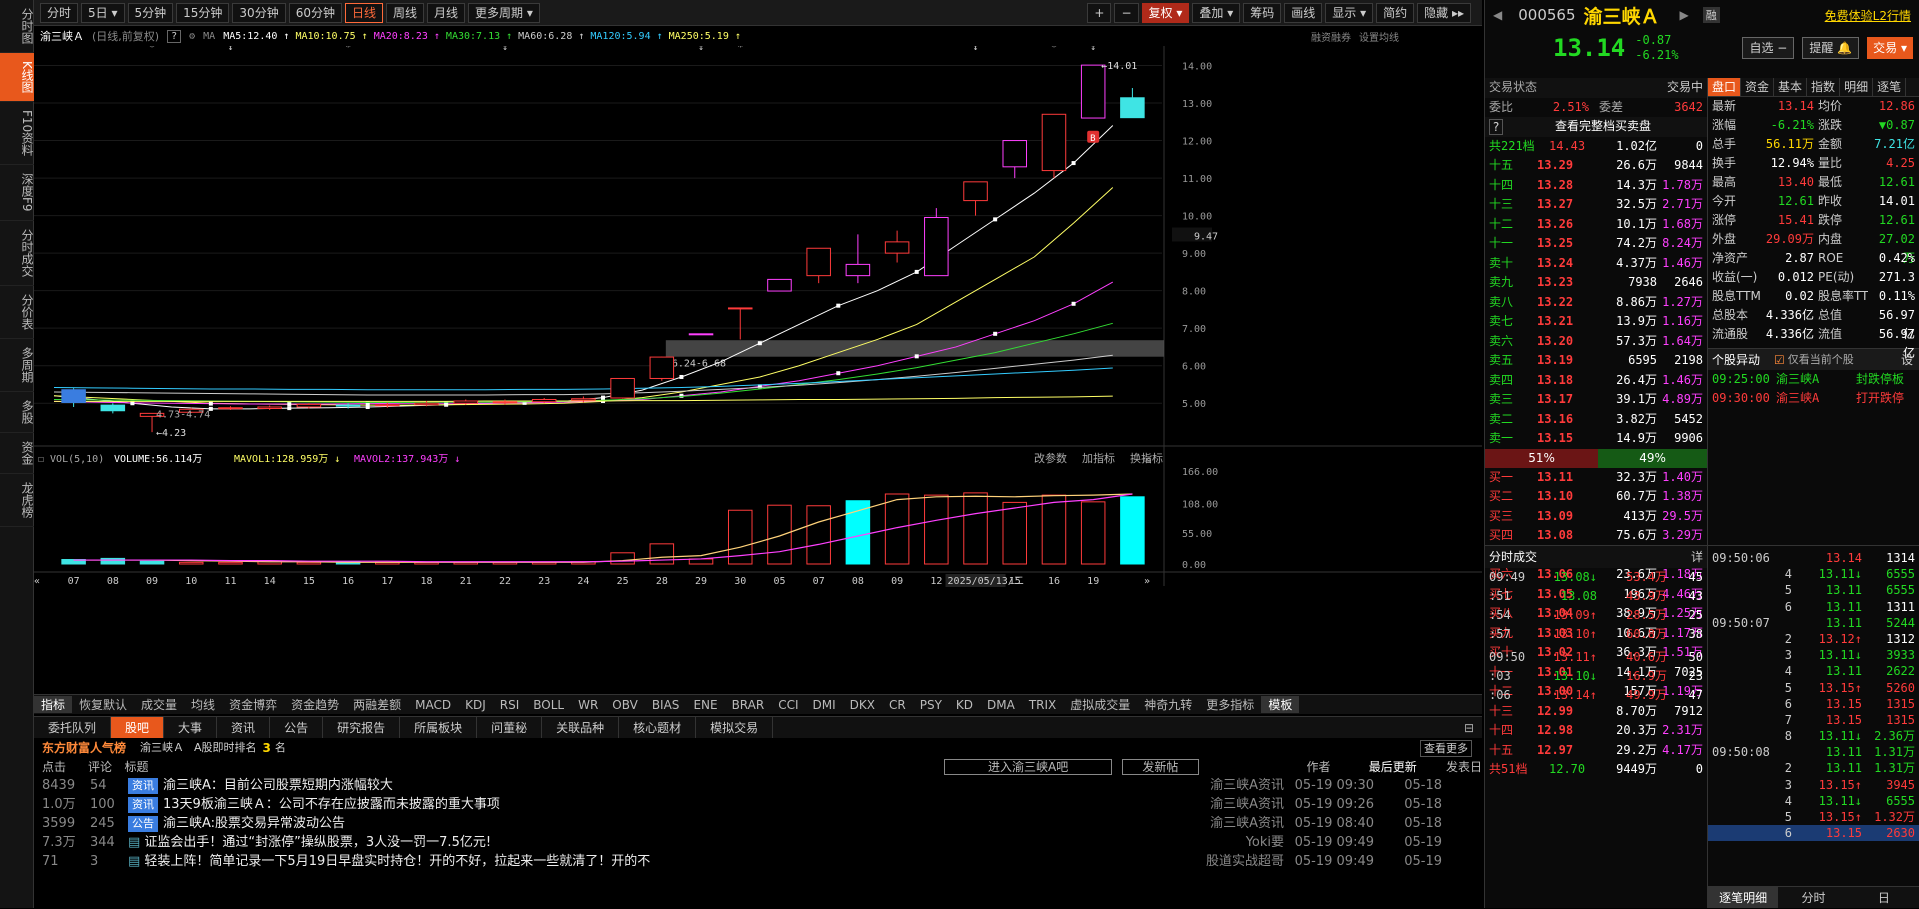 This screenshot has height=909, width=1919. What do you see at coordinates (53, 704) in the screenshot?
I see `indicator-0: 指标` at bounding box center [53, 704].